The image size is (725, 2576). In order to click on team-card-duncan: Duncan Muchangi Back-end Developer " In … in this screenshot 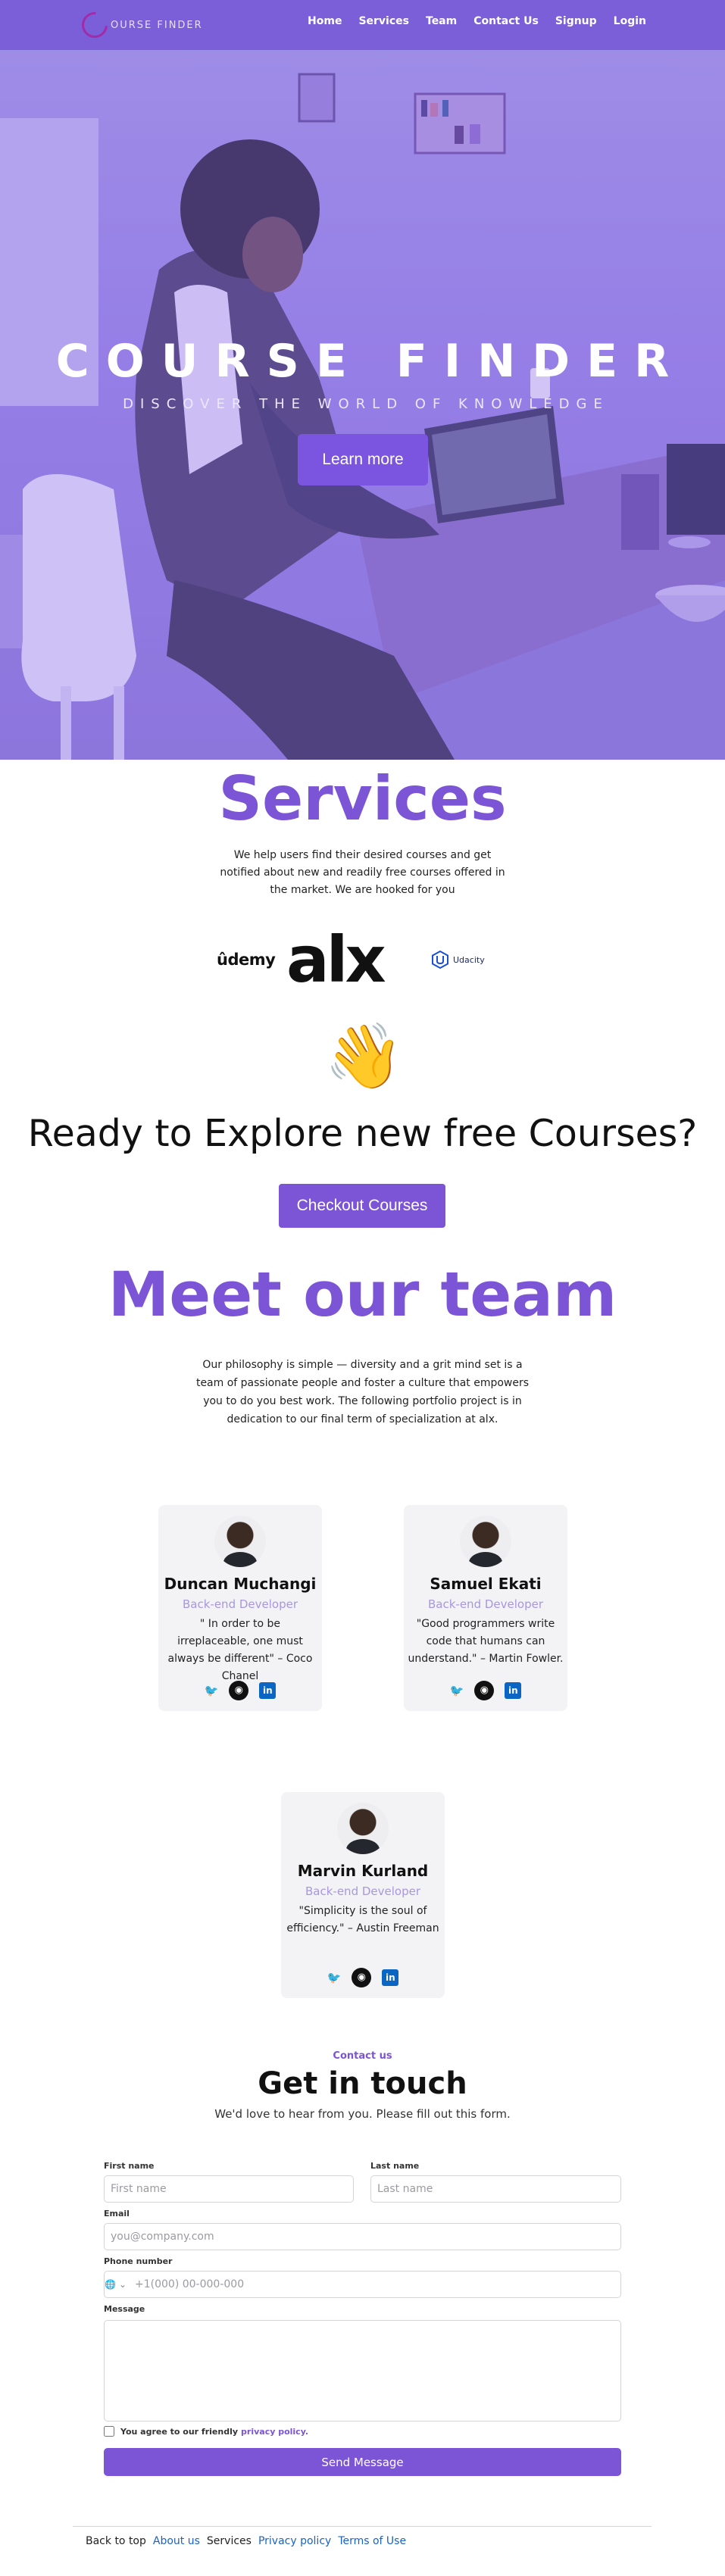, I will do `click(240, 1608)`.